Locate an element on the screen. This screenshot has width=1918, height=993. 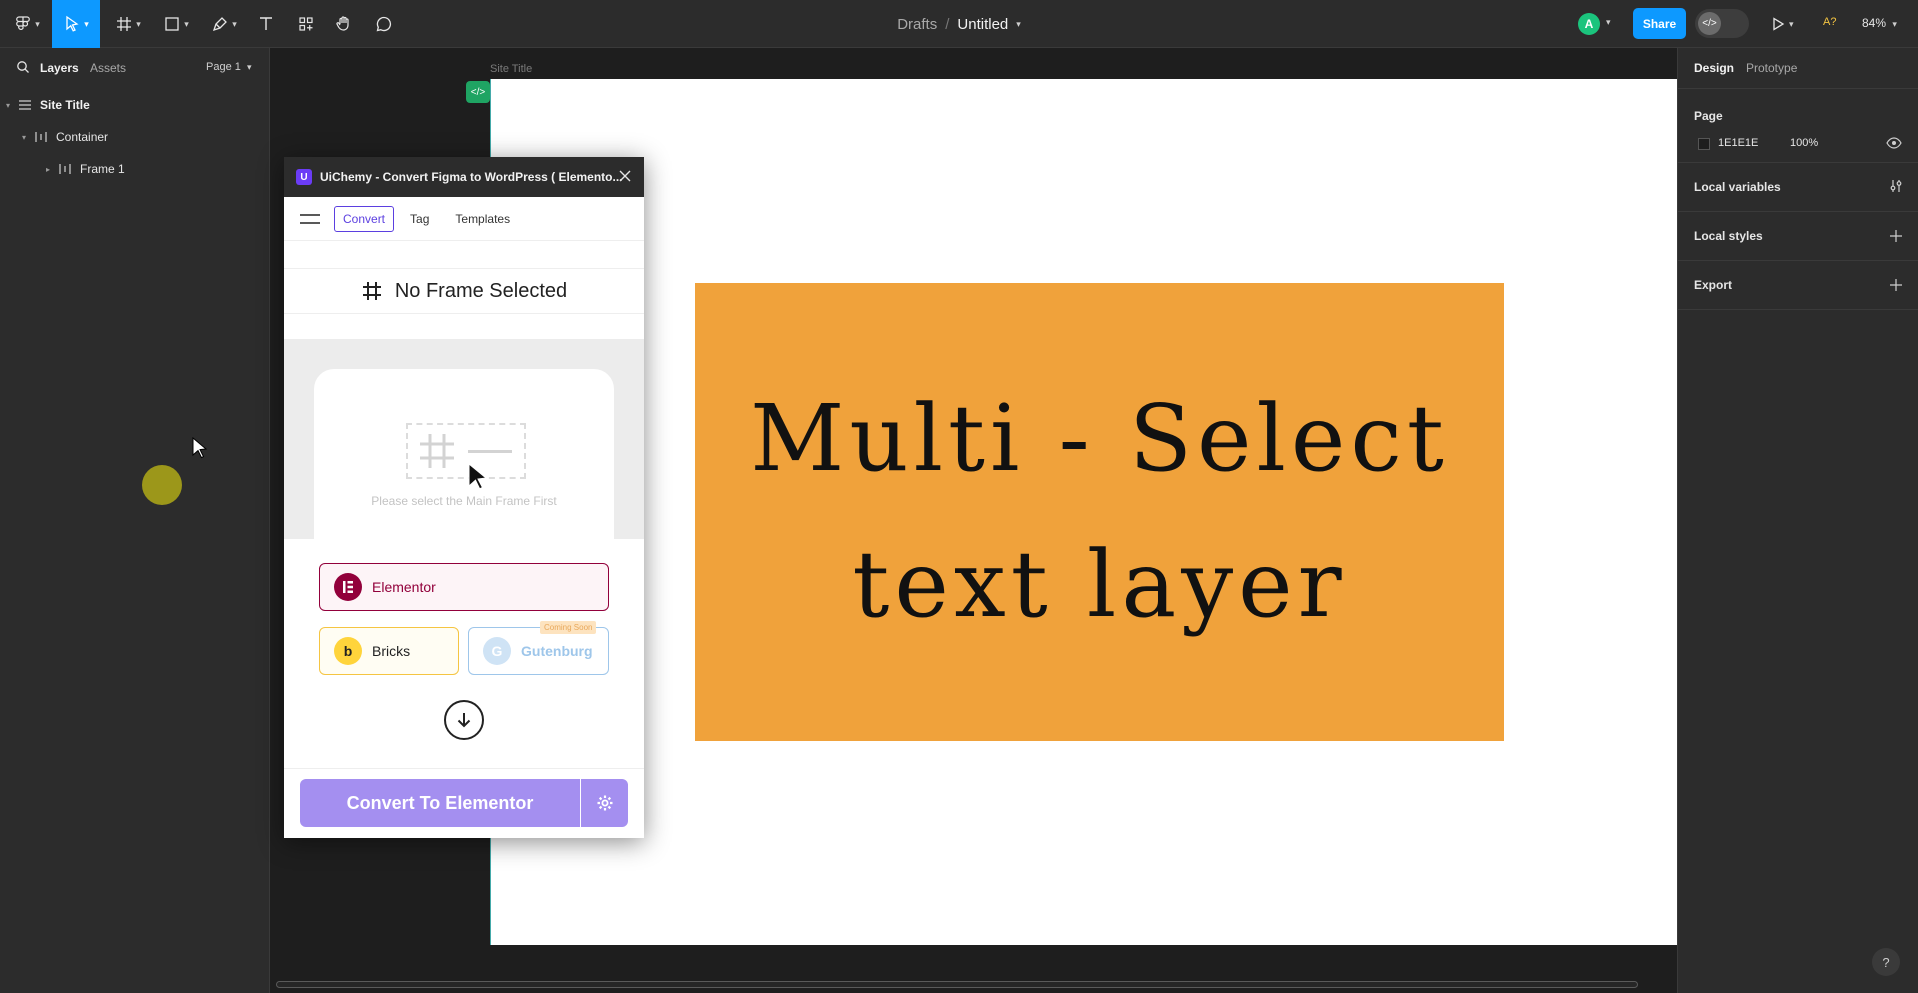
frame-preview-card: Please select the Main Frame First is located at coordinates (464, 469).